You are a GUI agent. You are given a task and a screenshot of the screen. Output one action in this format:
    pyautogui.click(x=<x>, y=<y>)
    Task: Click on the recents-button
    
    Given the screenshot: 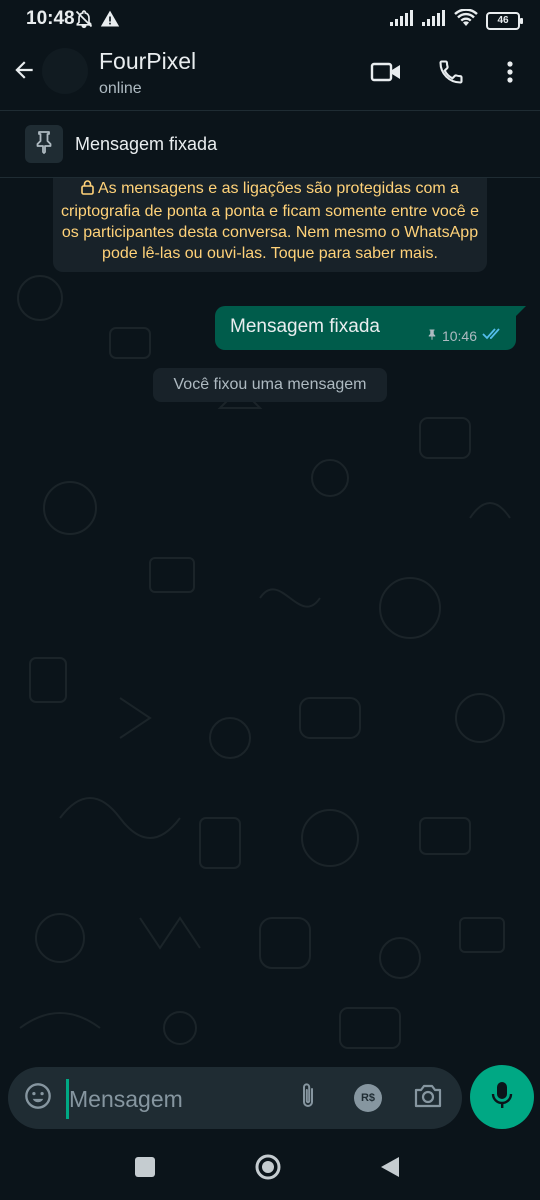 What is the action you would take?
    pyautogui.click(x=145, y=1169)
    